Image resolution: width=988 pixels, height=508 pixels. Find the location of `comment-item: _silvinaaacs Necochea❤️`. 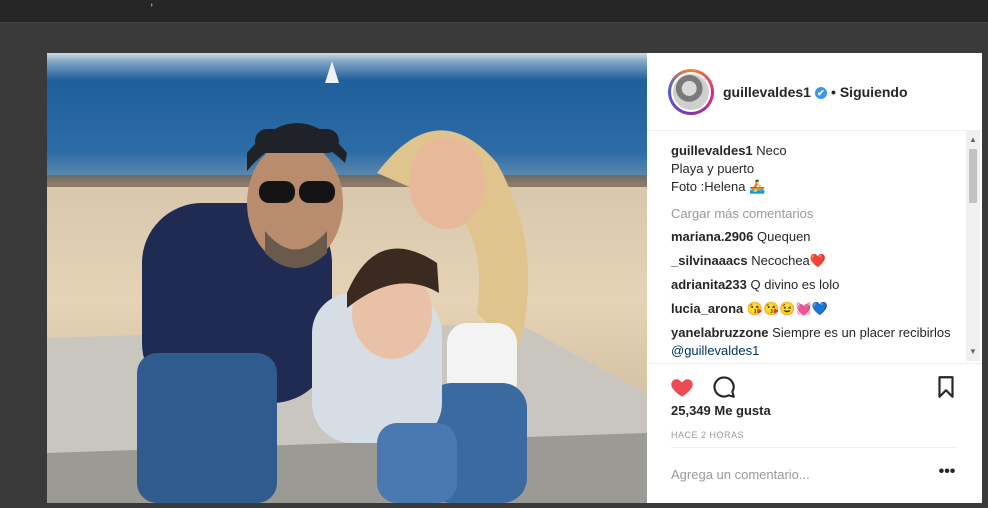

comment-item: _silvinaaacs Necochea❤️ is located at coordinates (816, 261).